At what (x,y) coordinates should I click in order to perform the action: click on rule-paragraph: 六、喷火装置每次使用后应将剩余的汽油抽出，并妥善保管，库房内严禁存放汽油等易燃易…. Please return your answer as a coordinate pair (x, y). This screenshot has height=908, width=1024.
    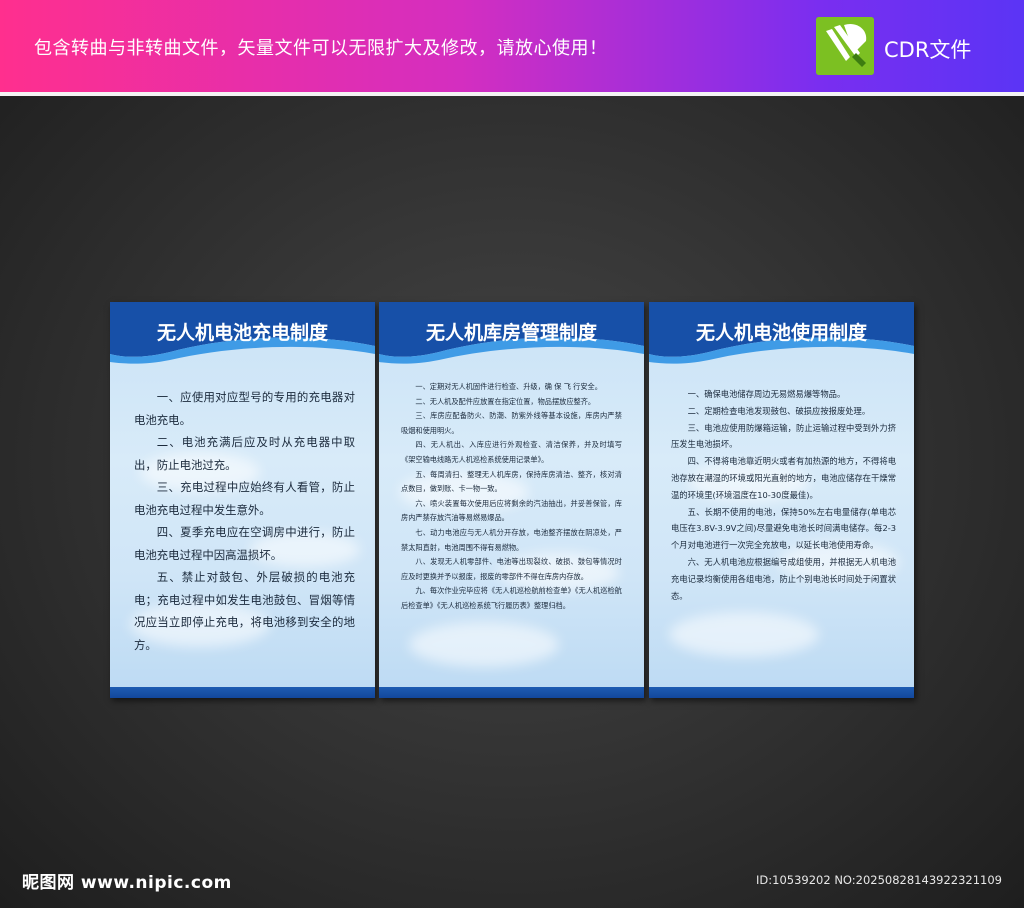
    Looking at the image, I should click on (511, 510).